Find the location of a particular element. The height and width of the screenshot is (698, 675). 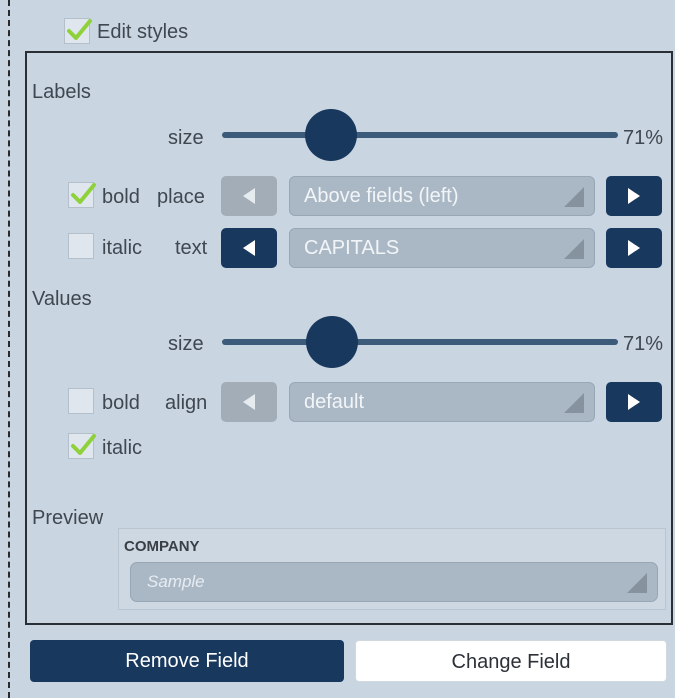

values-bold-label: bold is located at coordinates (121, 403).